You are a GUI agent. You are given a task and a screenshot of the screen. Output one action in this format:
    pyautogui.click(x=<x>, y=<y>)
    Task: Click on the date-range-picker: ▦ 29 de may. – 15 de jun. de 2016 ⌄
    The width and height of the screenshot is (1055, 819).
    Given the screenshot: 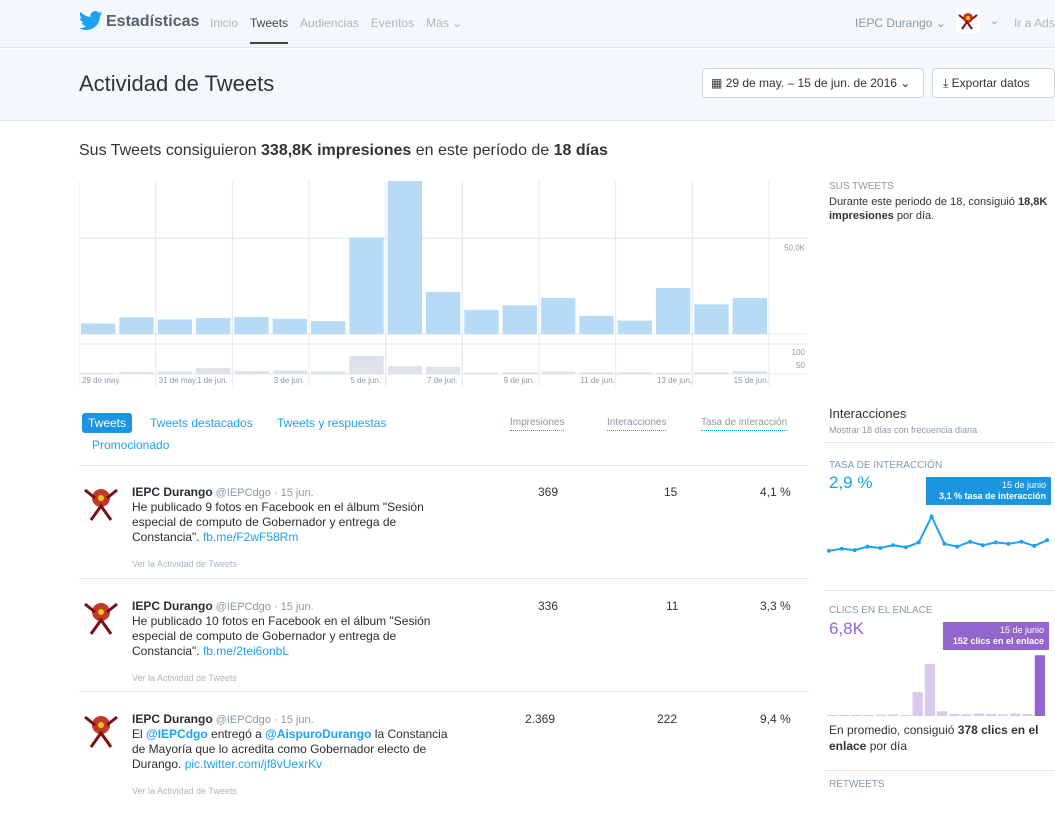 What is the action you would take?
    pyautogui.click(x=813, y=83)
    